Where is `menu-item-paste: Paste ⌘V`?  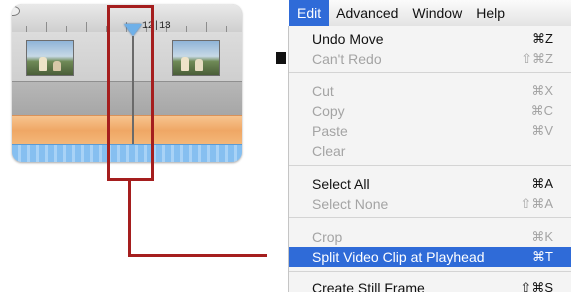 menu-item-paste: Paste ⌘V is located at coordinates (430, 131).